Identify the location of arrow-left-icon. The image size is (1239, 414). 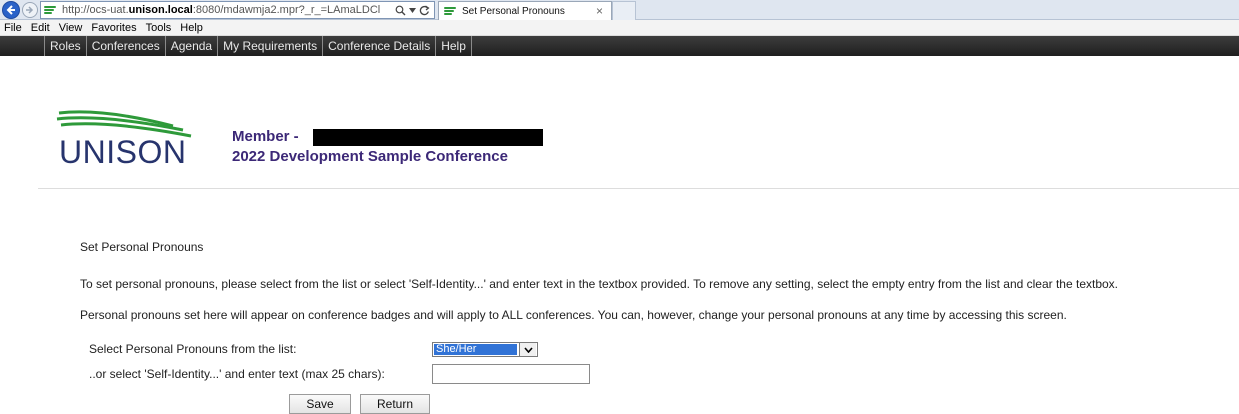
(10, 10).